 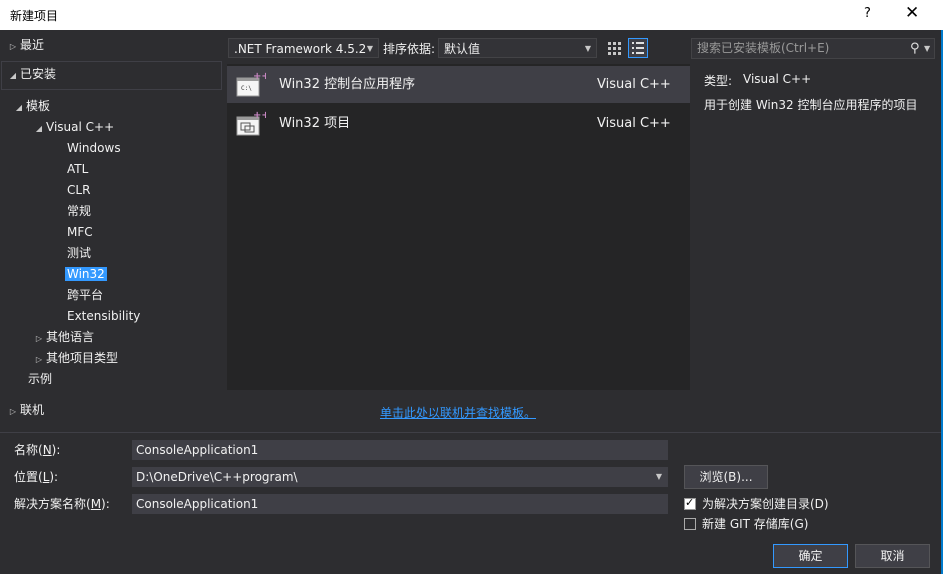 I want to click on name-input: ConsoleApplication1, so click(x=400, y=450).